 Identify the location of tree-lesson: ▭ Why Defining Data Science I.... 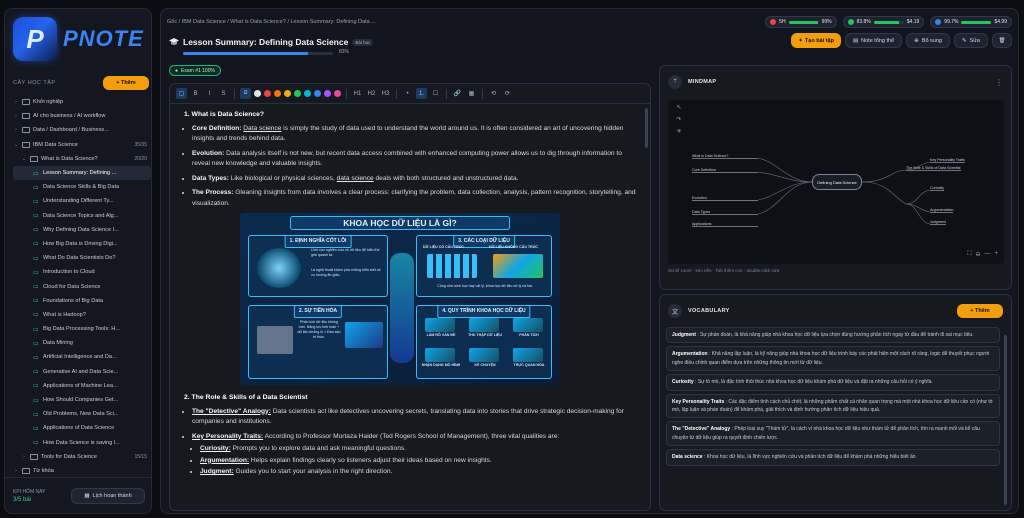
(82, 230).